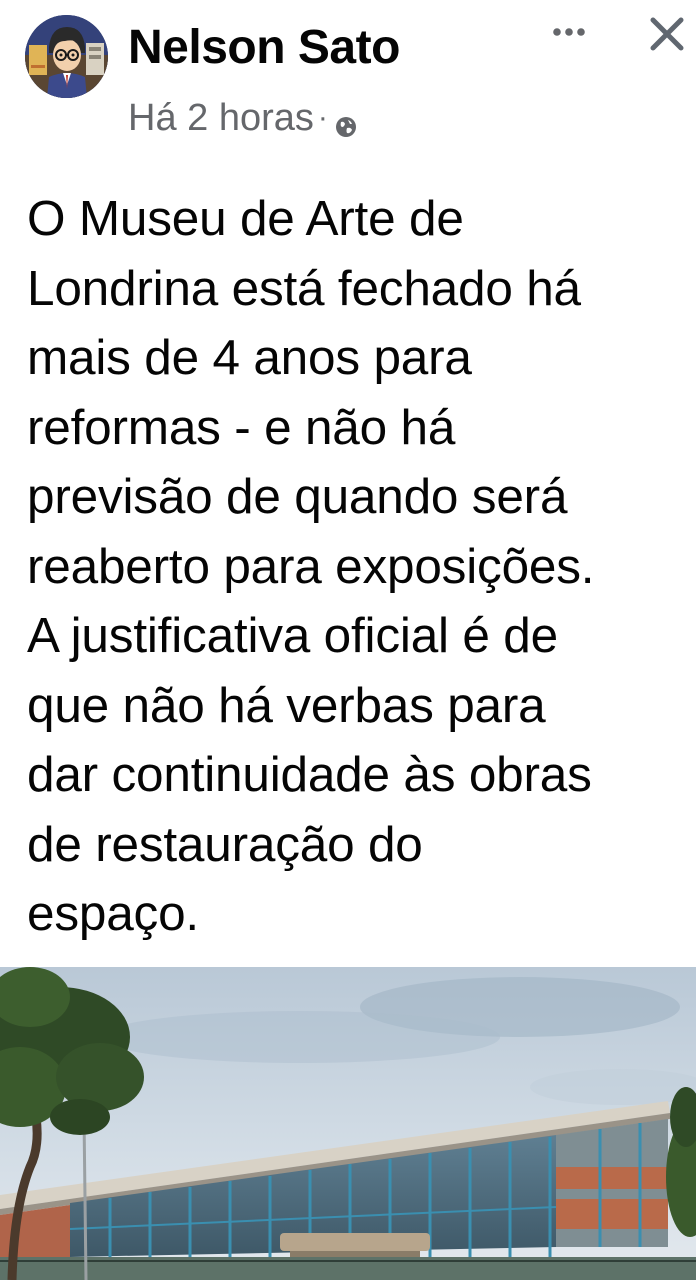 This screenshot has width=696, height=1280. I want to click on post-meta: Há 2 horas ·, so click(243, 118).